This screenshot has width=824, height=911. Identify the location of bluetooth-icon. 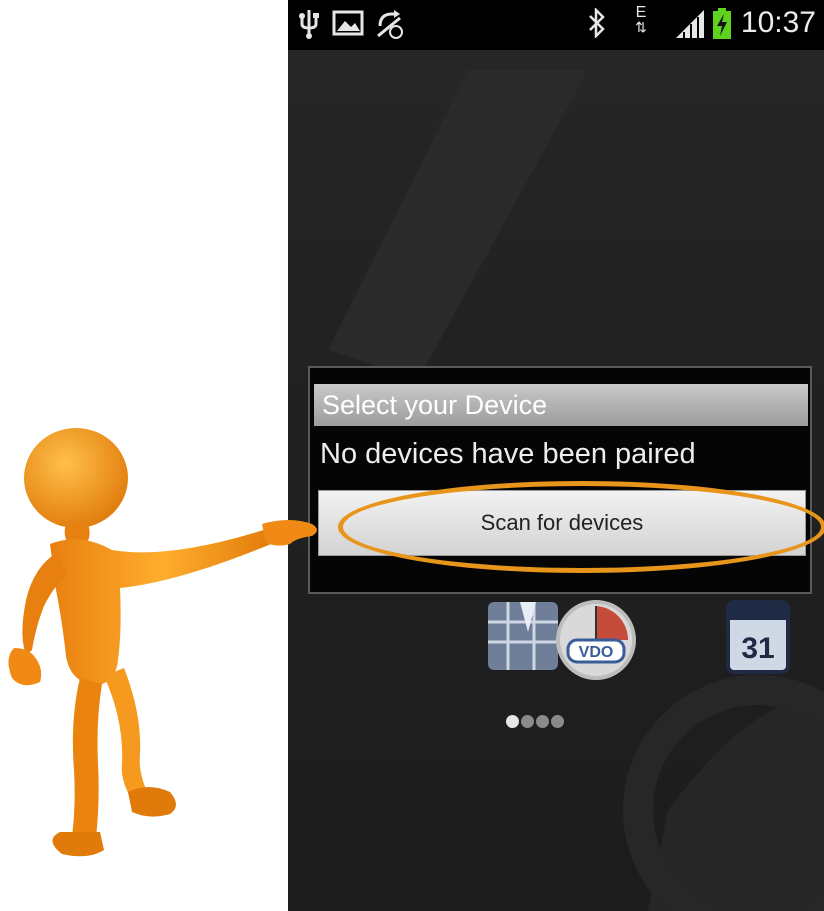
(597, 23).